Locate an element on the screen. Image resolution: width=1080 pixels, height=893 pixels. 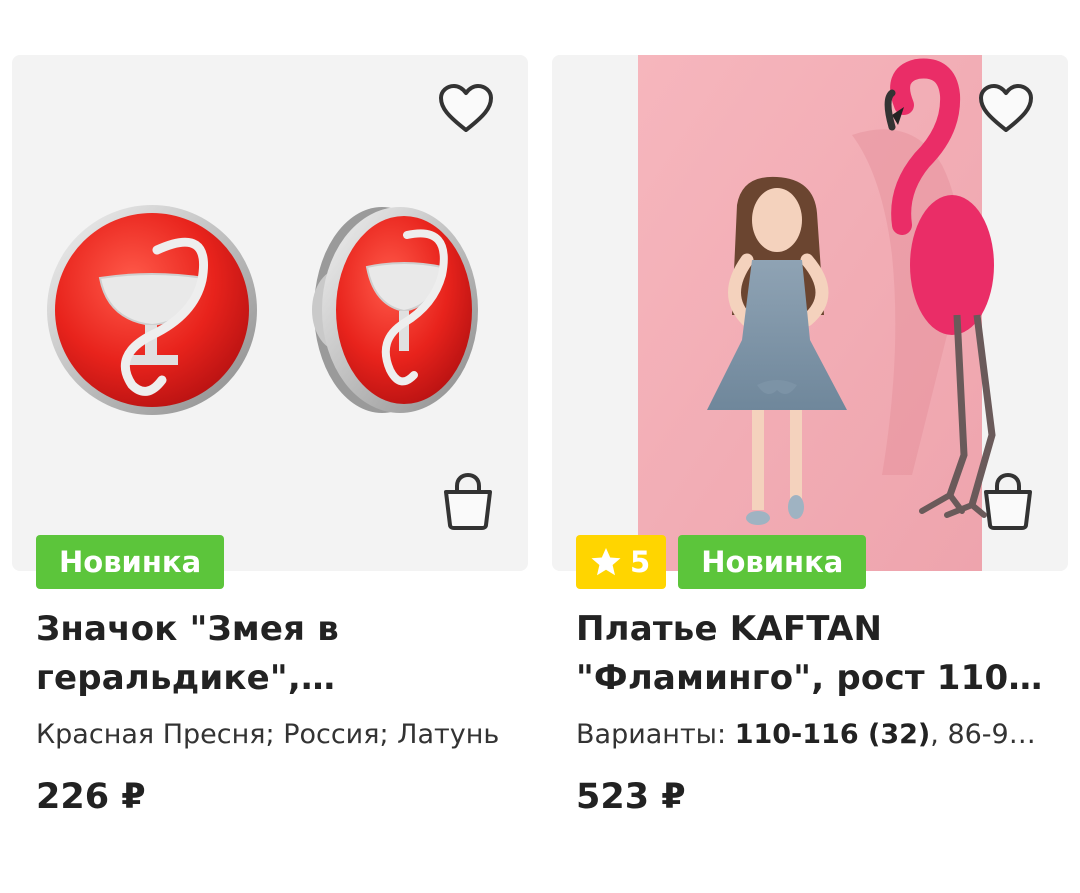
badges: Новинка is located at coordinates (130, 562).